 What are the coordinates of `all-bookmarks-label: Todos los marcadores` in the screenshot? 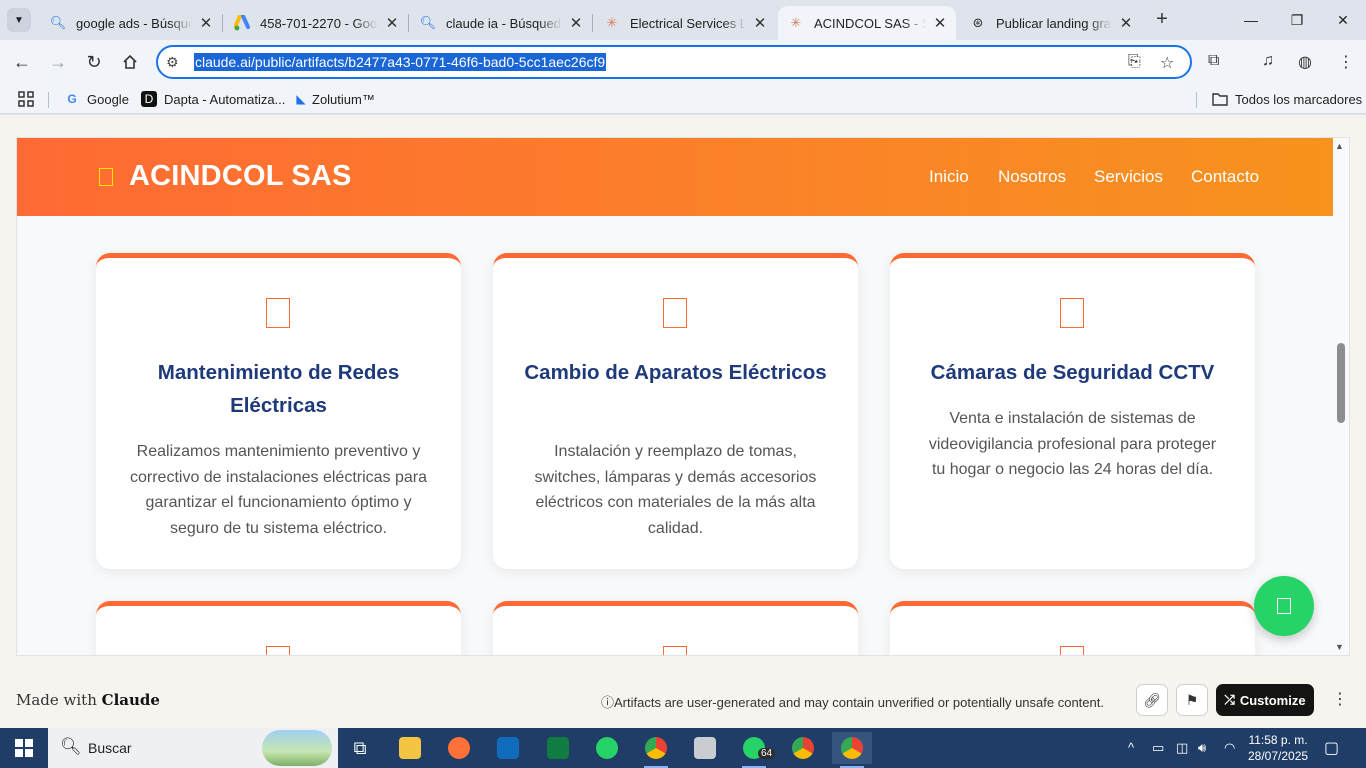 It's located at (1299, 99).